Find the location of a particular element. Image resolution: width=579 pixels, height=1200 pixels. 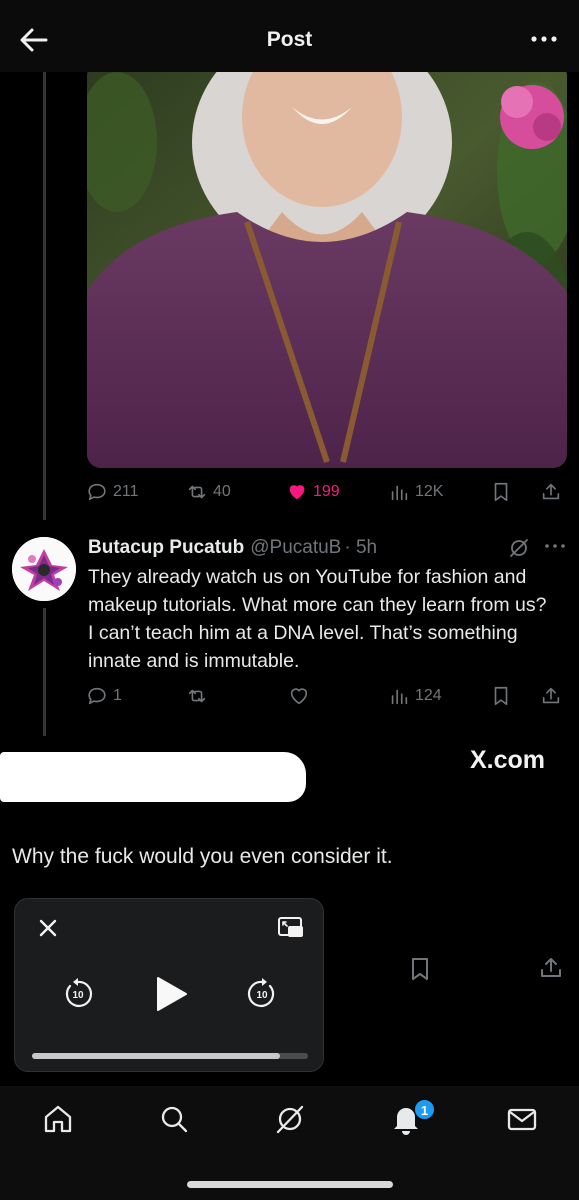

post-time: · 5h is located at coordinates (361, 547).